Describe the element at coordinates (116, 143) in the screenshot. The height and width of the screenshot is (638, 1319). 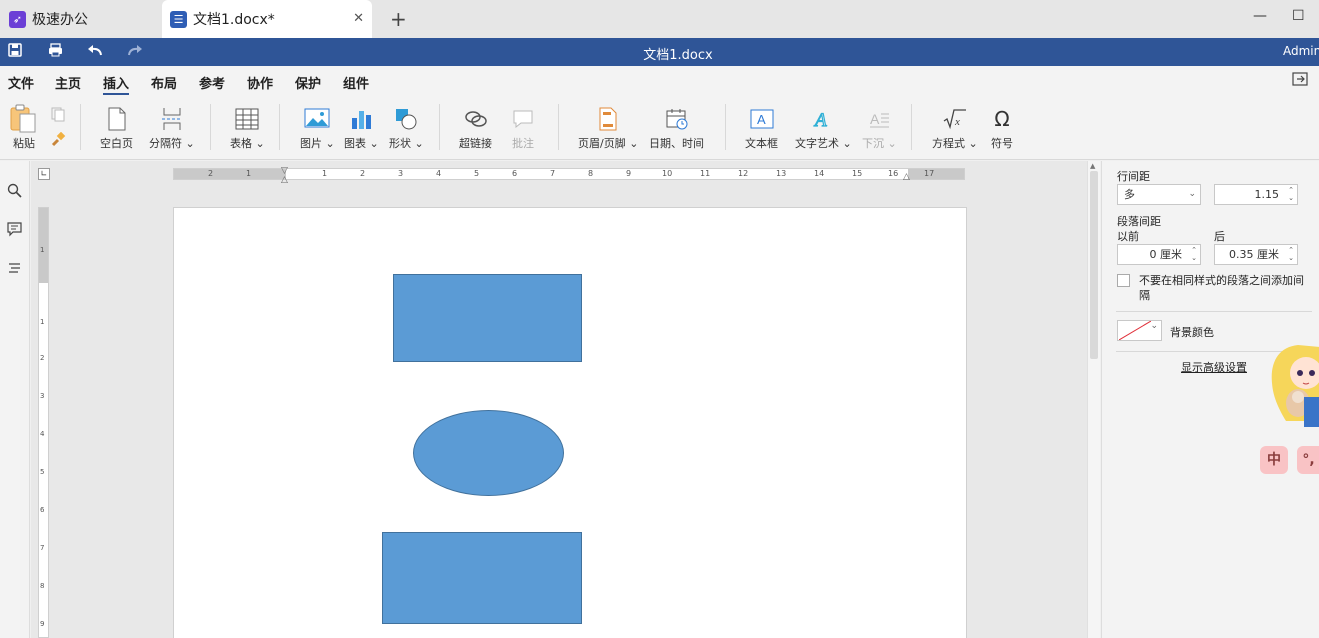
I see `blank-page-label: 空白页` at that location.